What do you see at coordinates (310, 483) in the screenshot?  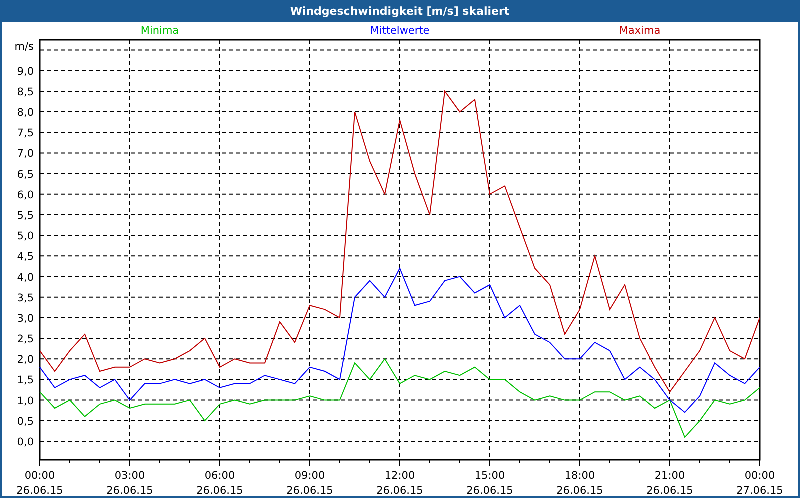 I see `x-tick-label: 09:00 26.06.15` at bounding box center [310, 483].